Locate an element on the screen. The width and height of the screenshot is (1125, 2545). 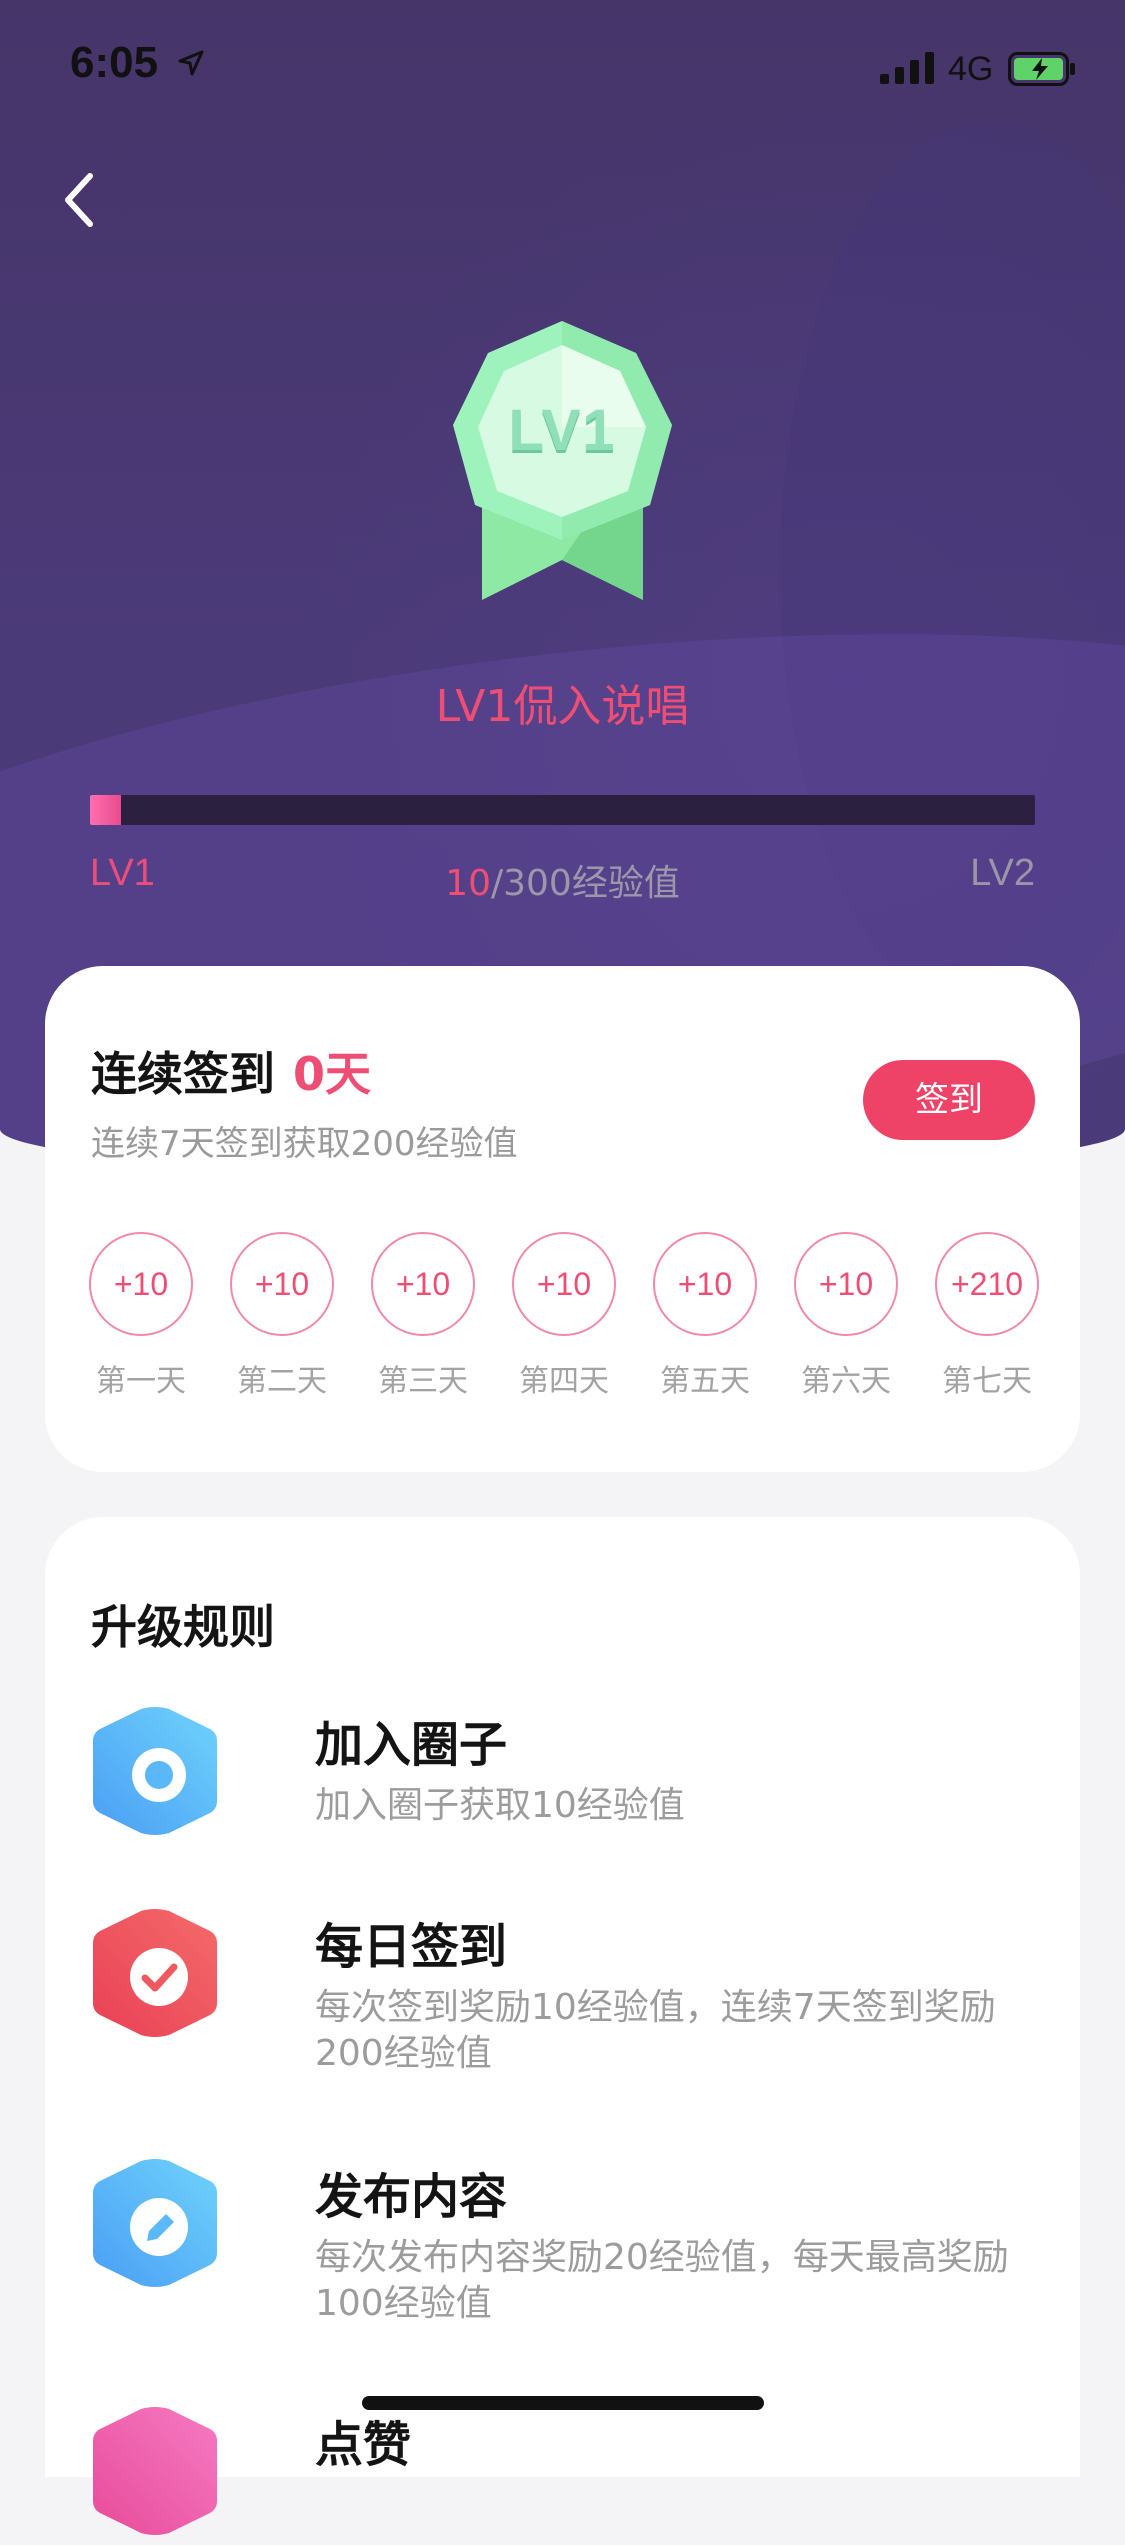
checkin-subtitle: 连续7天签到获取200经验值 is located at coordinates (304, 1144).